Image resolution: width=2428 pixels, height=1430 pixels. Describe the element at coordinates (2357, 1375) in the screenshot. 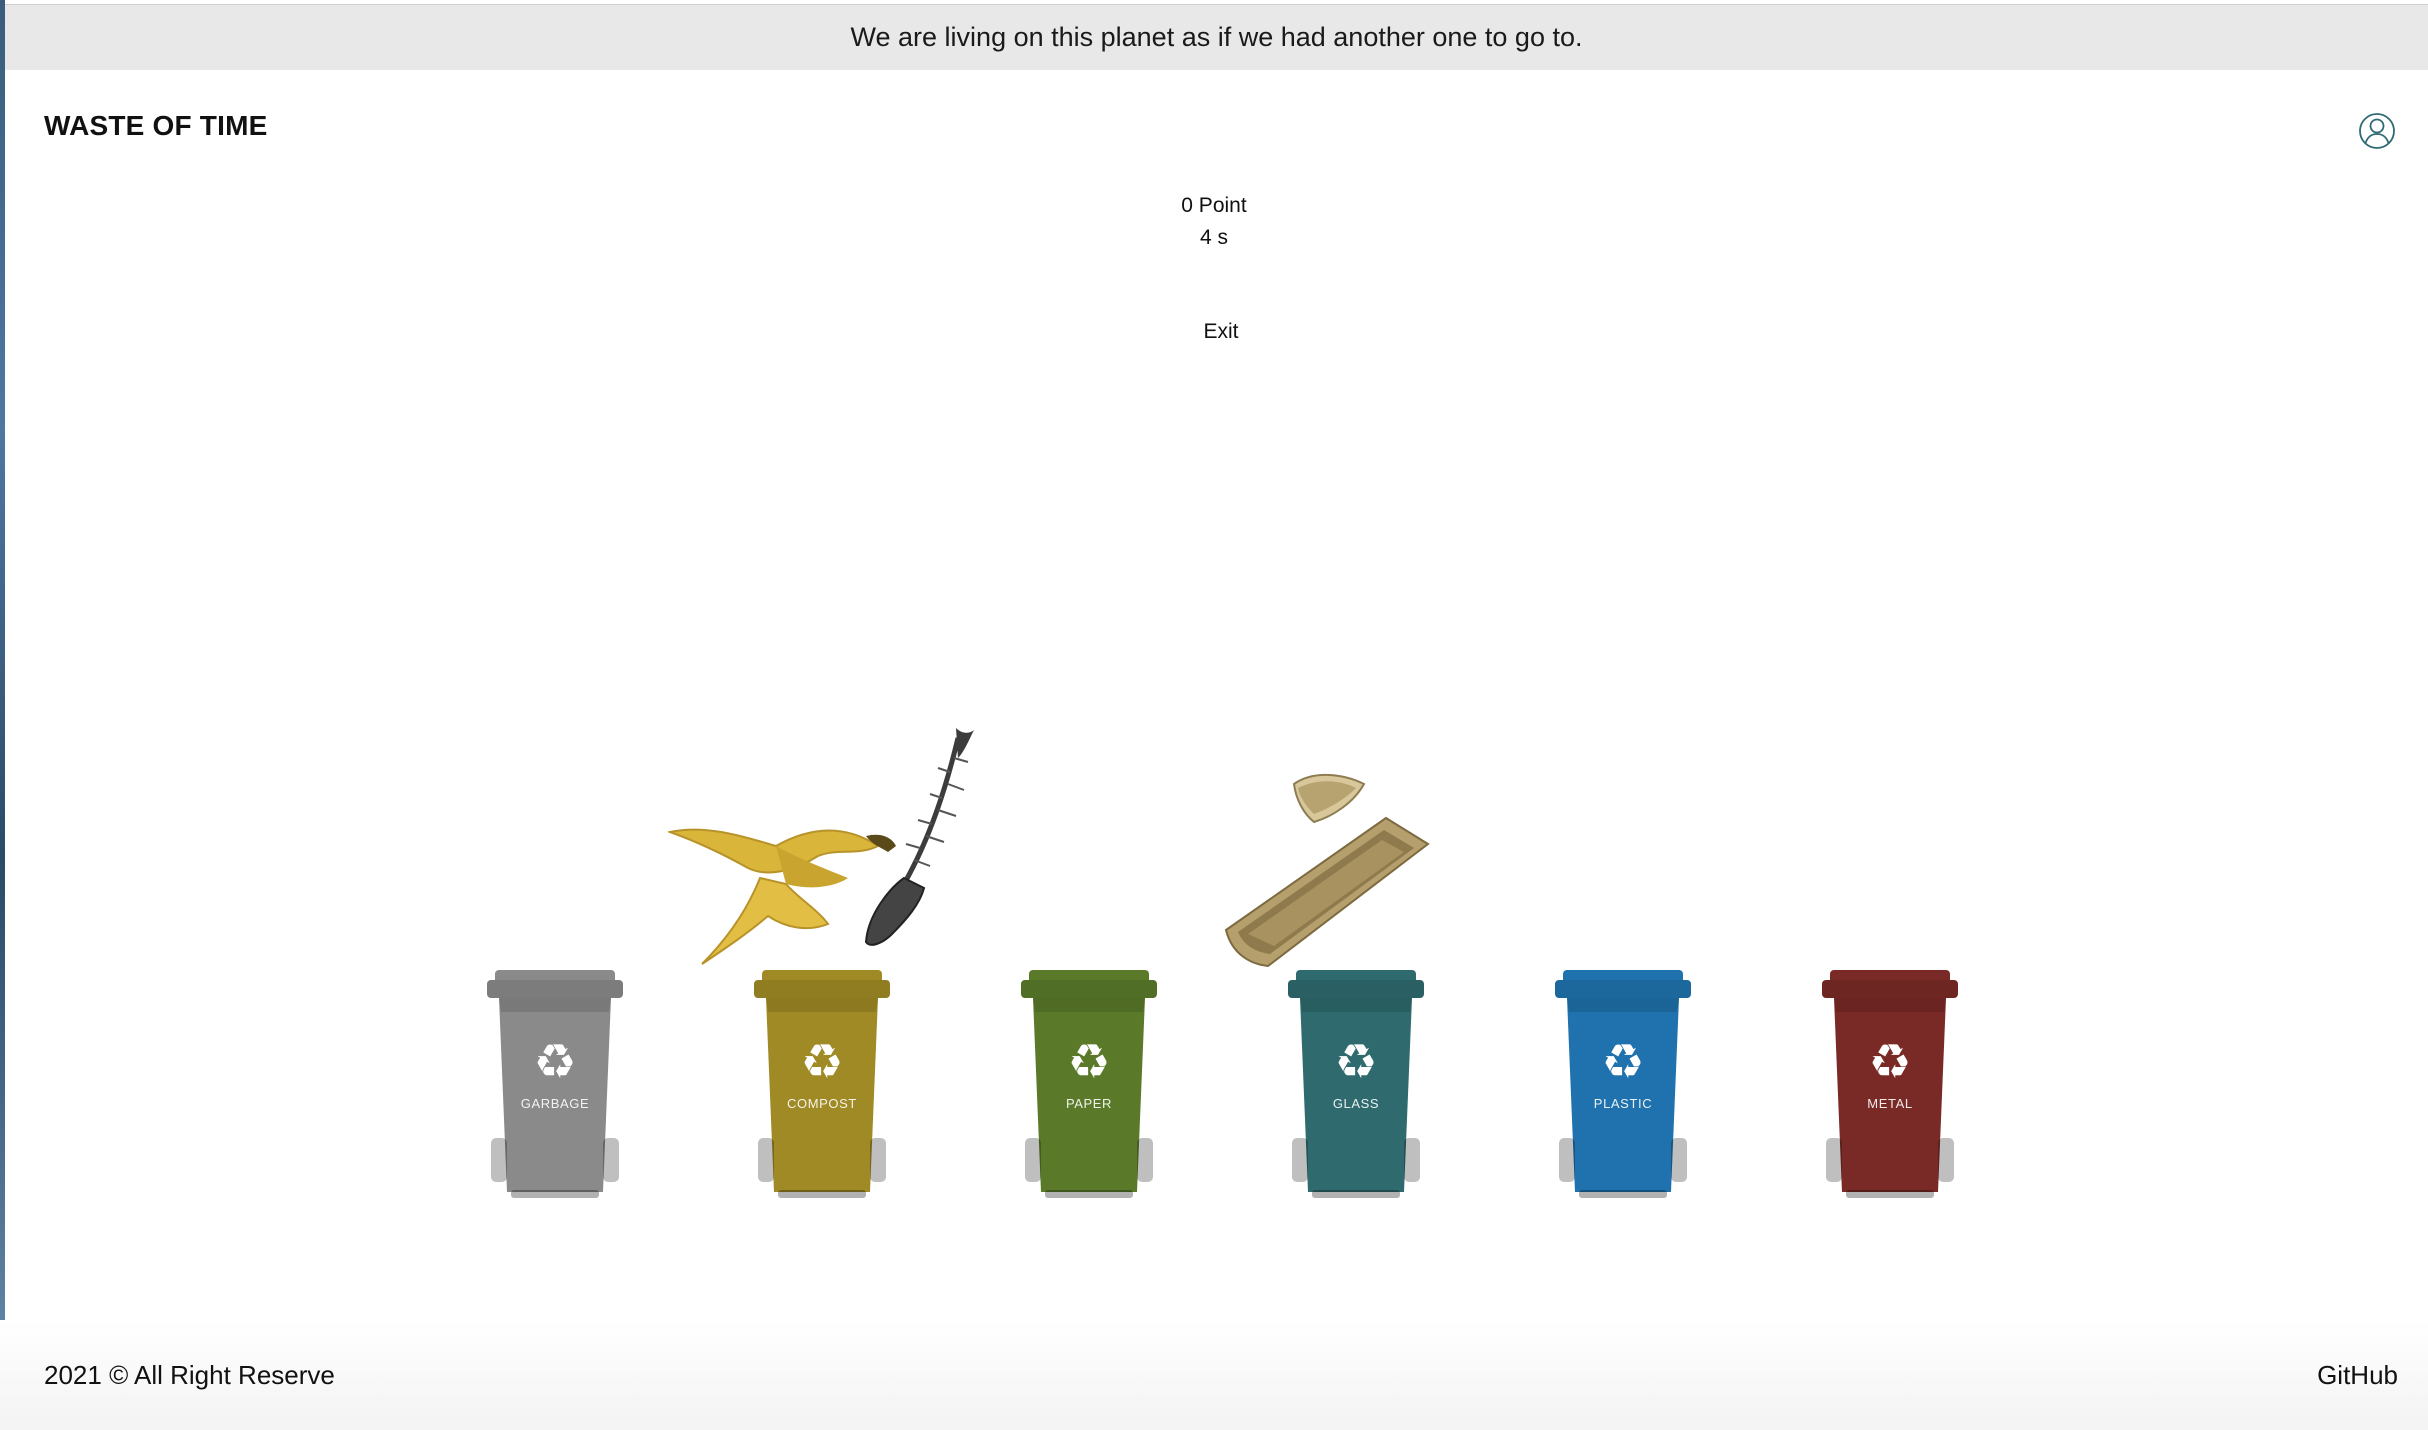

I see `github-link: GitHub` at that location.